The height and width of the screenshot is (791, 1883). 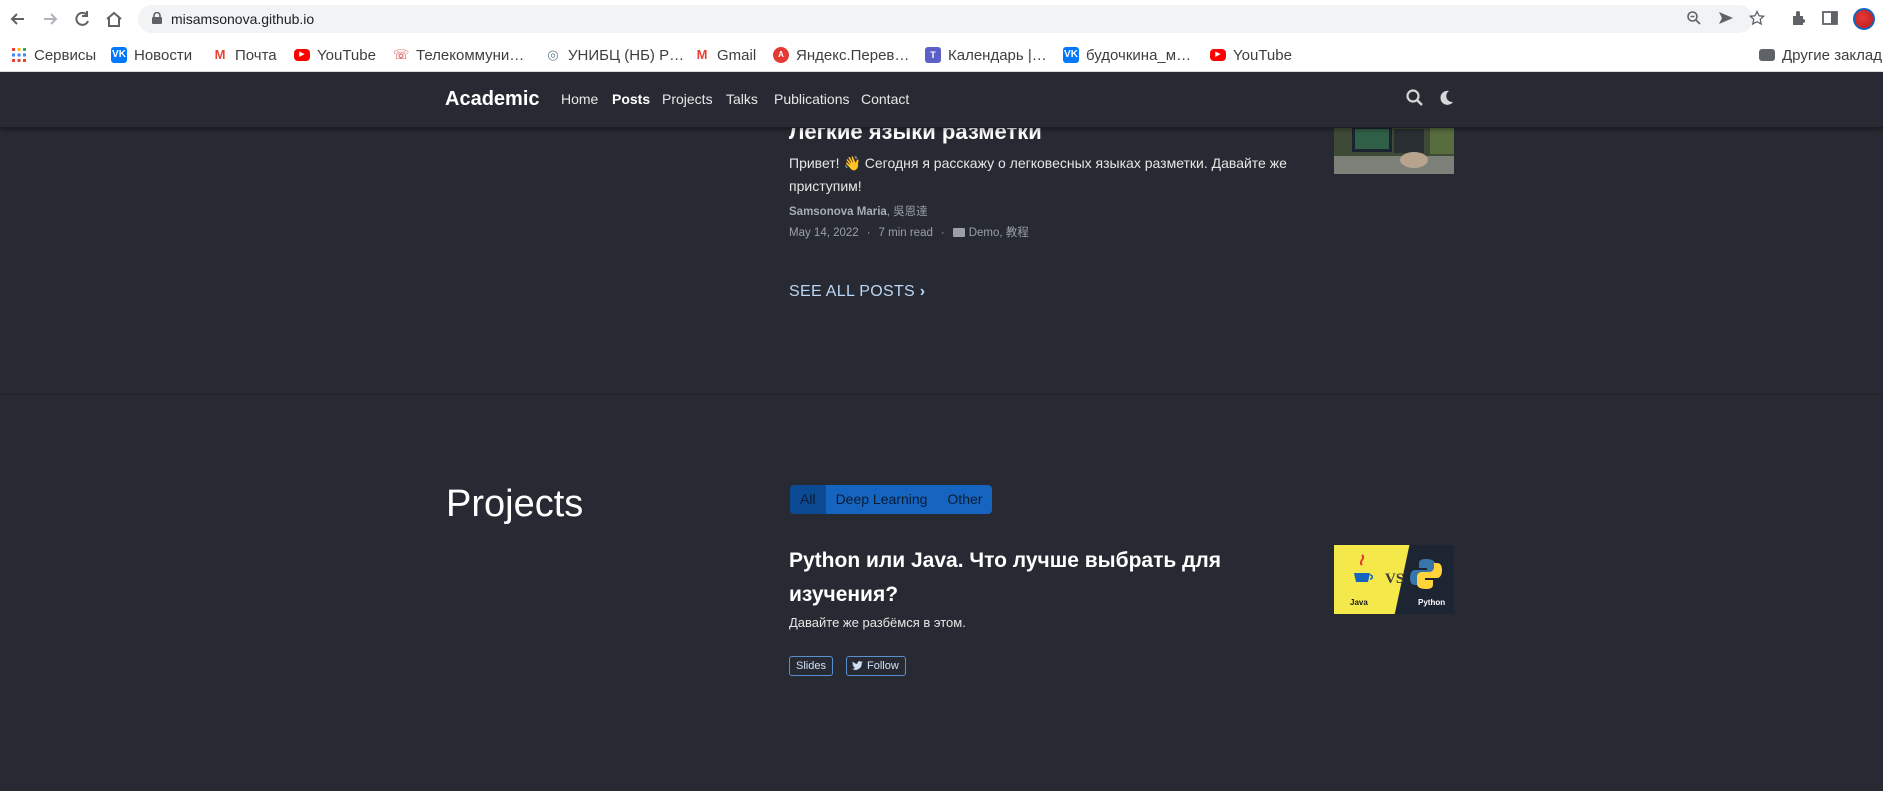 I want to click on post-date: May 14, 2022, so click(x=824, y=233).